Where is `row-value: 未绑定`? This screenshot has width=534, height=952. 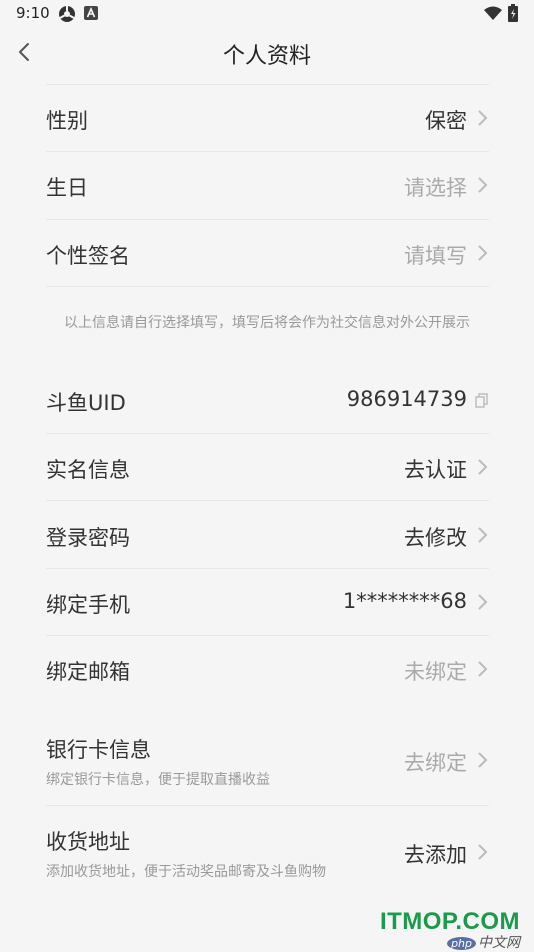 row-value: 未绑定 is located at coordinates (435, 672).